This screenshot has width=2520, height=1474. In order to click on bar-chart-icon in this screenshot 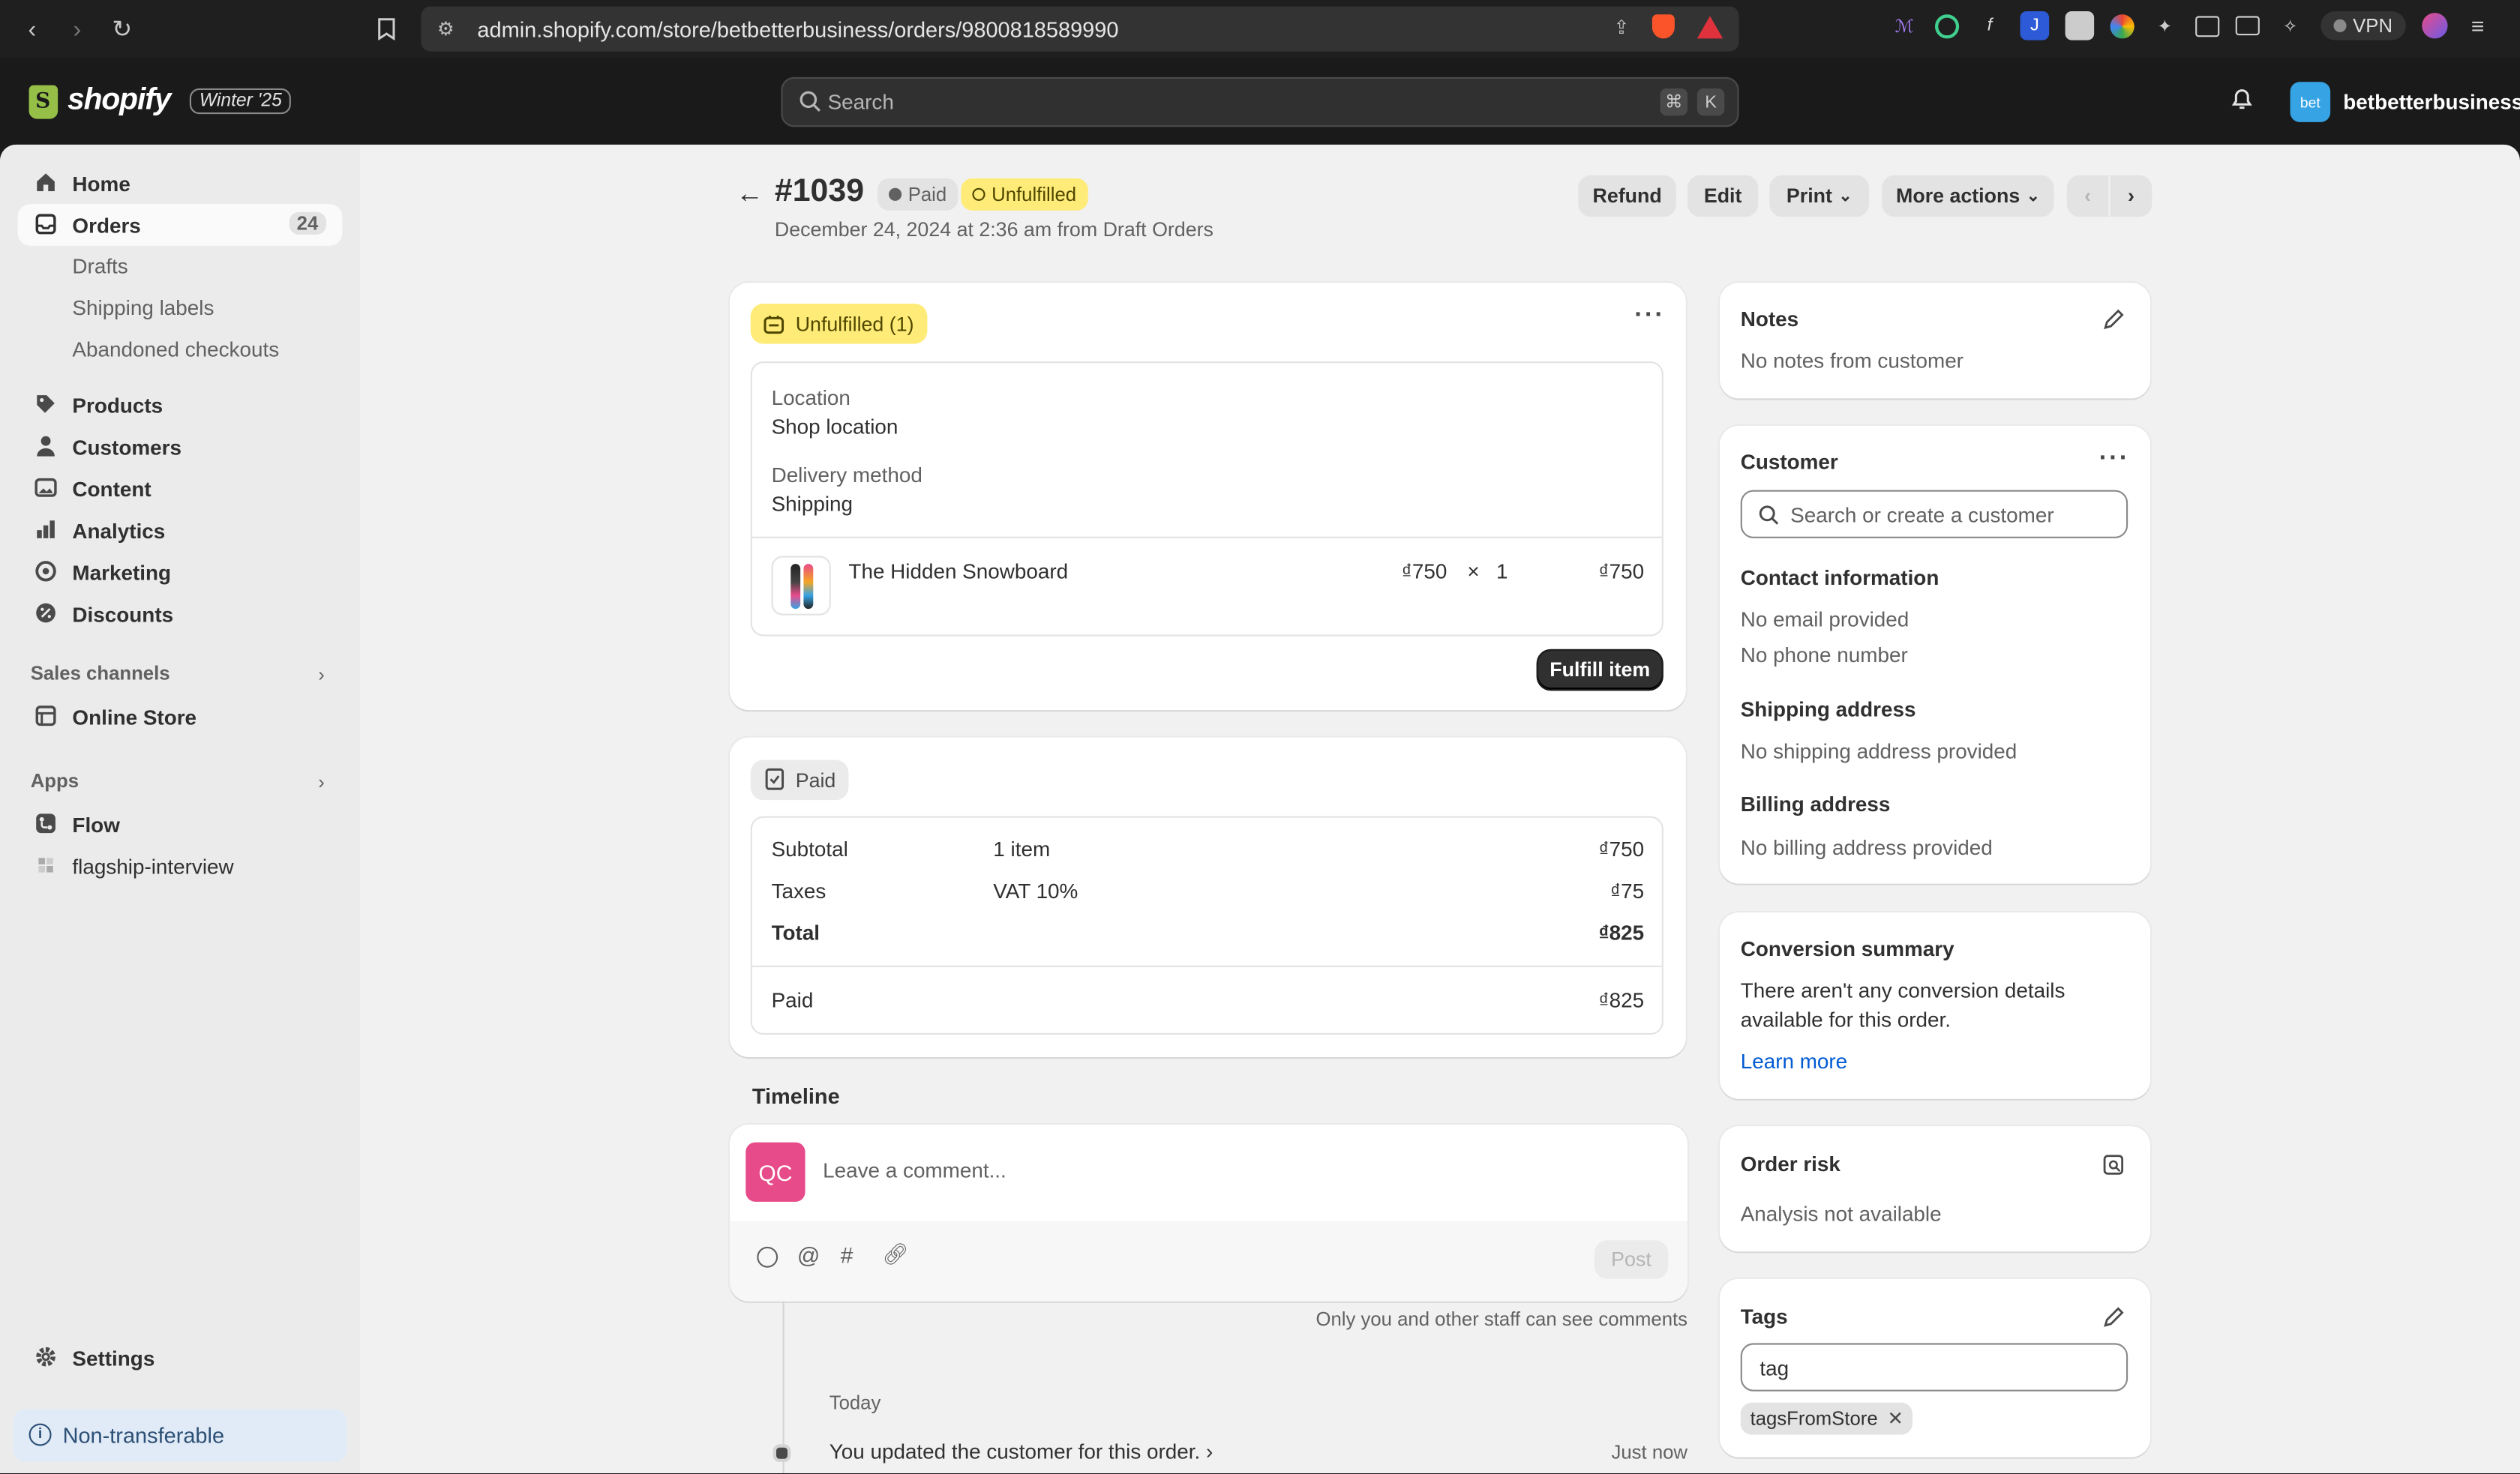, I will do `click(46, 529)`.